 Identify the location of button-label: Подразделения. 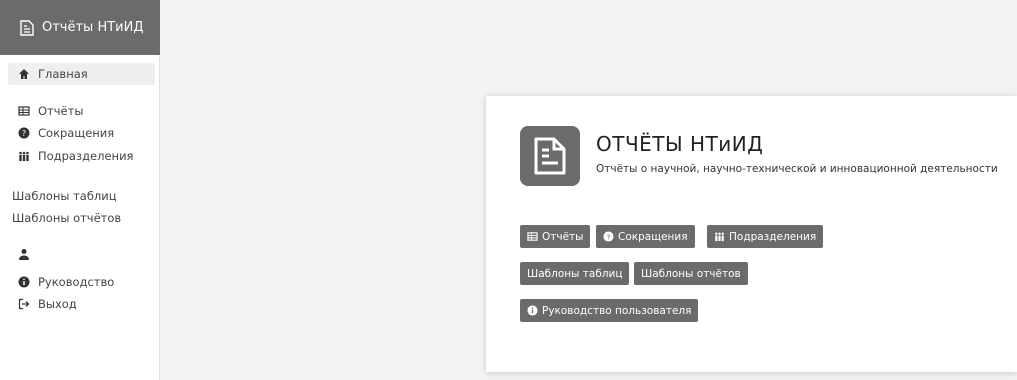
(773, 236).